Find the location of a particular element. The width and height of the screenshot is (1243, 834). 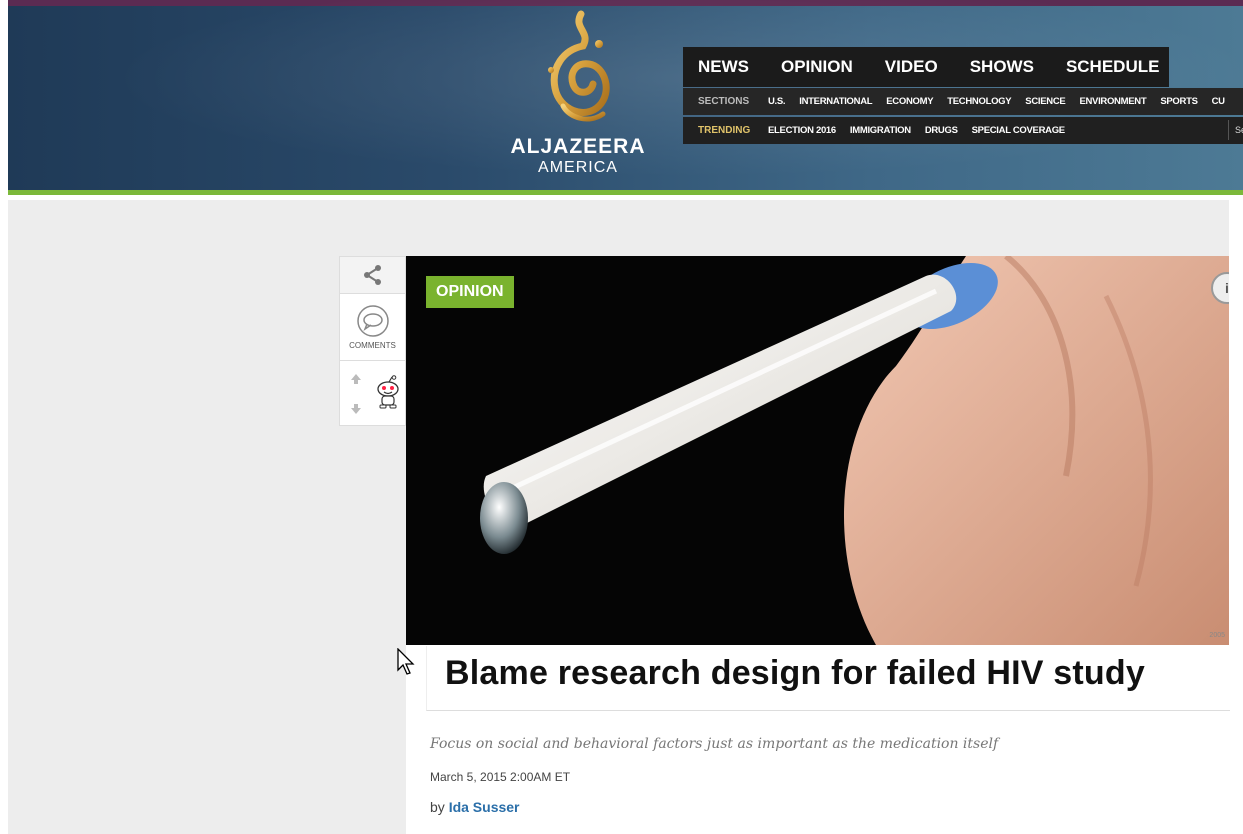

section-science: SCIENCE is located at coordinates (1045, 101).